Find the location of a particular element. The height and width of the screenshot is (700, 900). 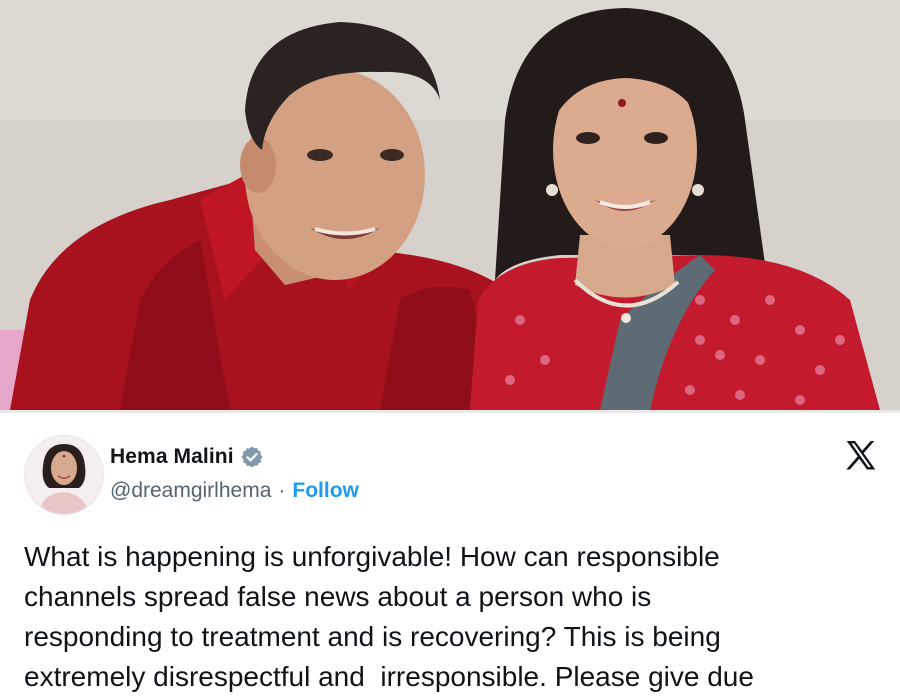

follow-button: Follow is located at coordinates (325, 491).